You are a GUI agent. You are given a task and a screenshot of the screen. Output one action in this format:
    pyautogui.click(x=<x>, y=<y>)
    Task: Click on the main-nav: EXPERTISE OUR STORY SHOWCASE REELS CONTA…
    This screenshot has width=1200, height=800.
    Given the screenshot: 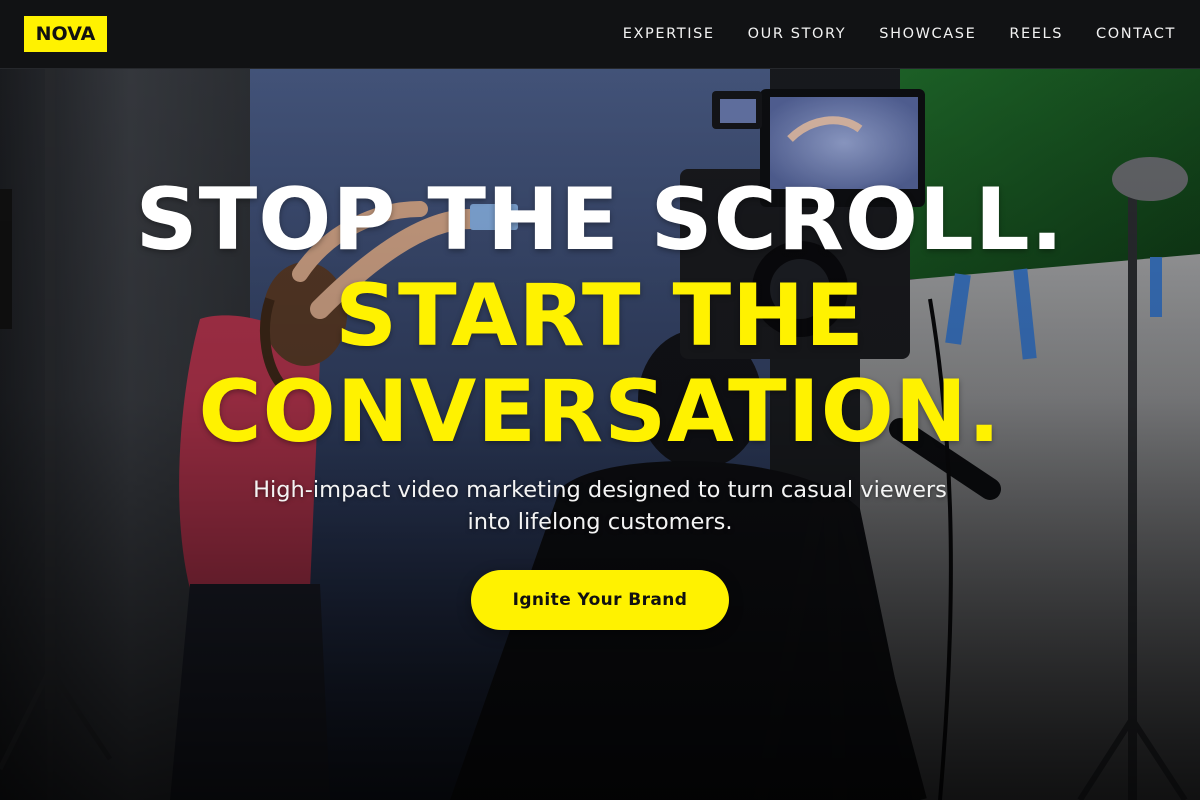 What is the action you would take?
    pyautogui.click(x=883, y=34)
    